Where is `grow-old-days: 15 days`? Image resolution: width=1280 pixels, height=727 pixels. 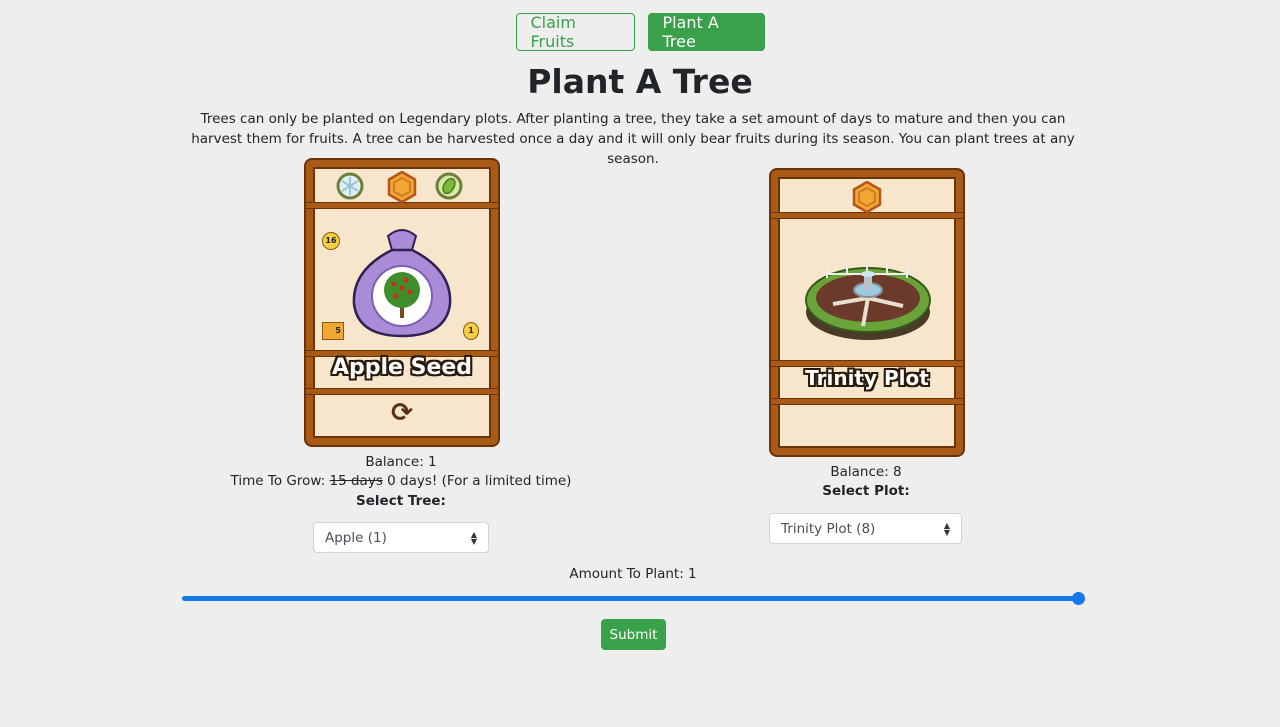
grow-old-days: 15 days is located at coordinates (356, 481).